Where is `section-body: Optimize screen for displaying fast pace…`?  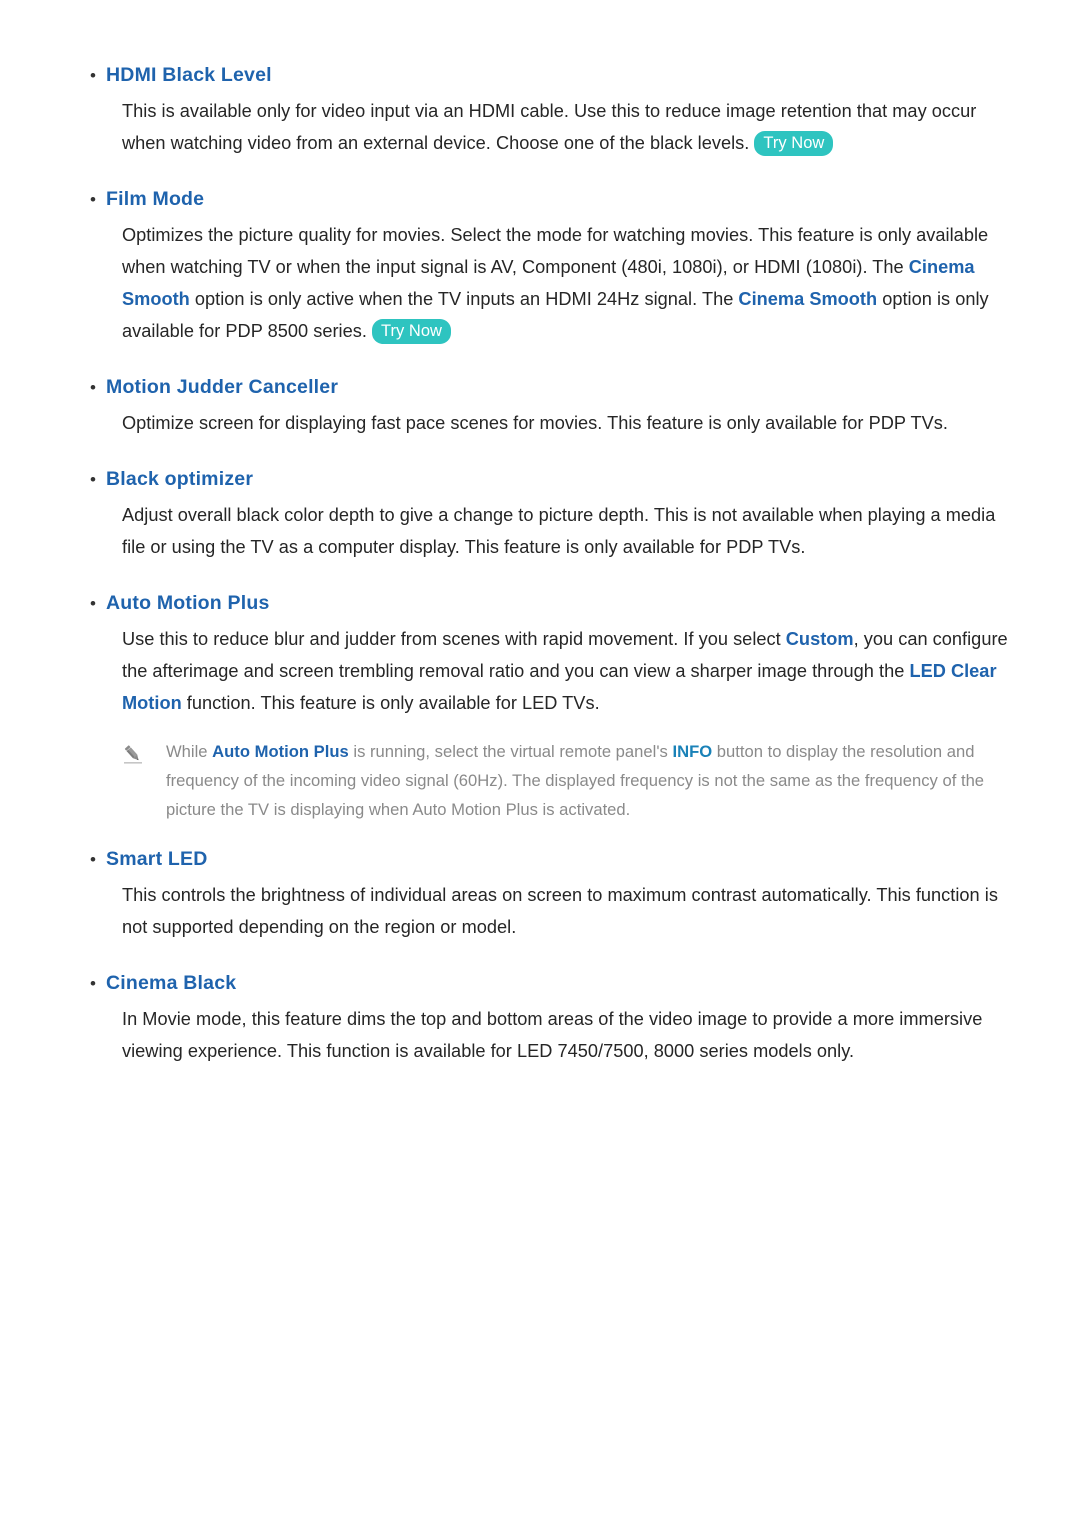 section-body: Optimize screen for displaying fast pace… is located at coordinates (535, 423).